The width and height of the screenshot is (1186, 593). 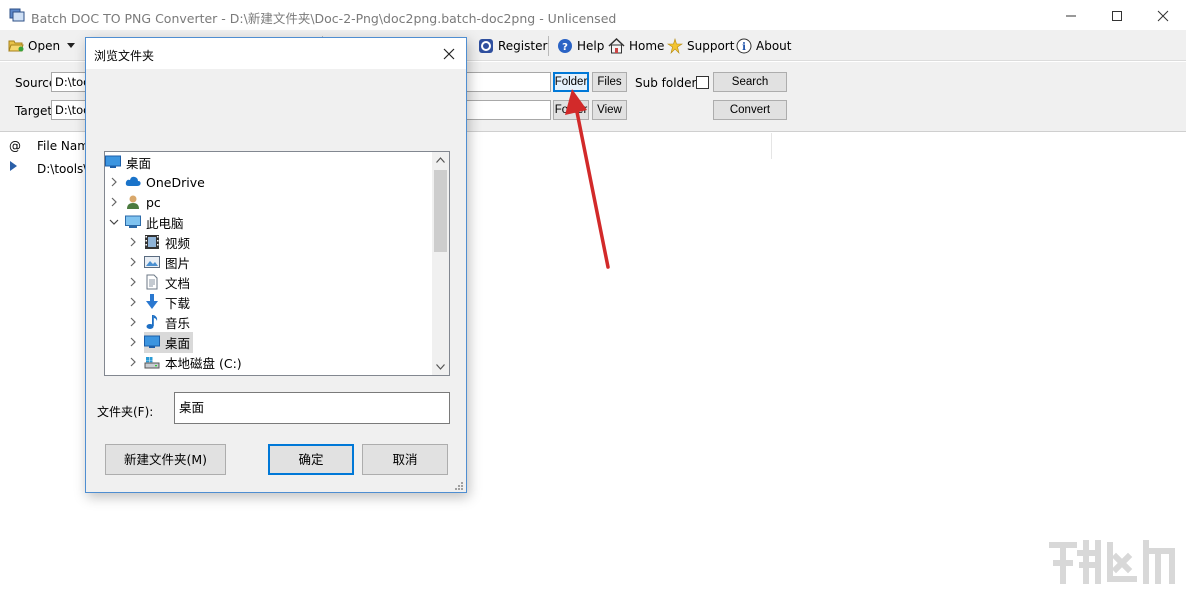 I want to click on app-icon, so click(x=17, y=15).